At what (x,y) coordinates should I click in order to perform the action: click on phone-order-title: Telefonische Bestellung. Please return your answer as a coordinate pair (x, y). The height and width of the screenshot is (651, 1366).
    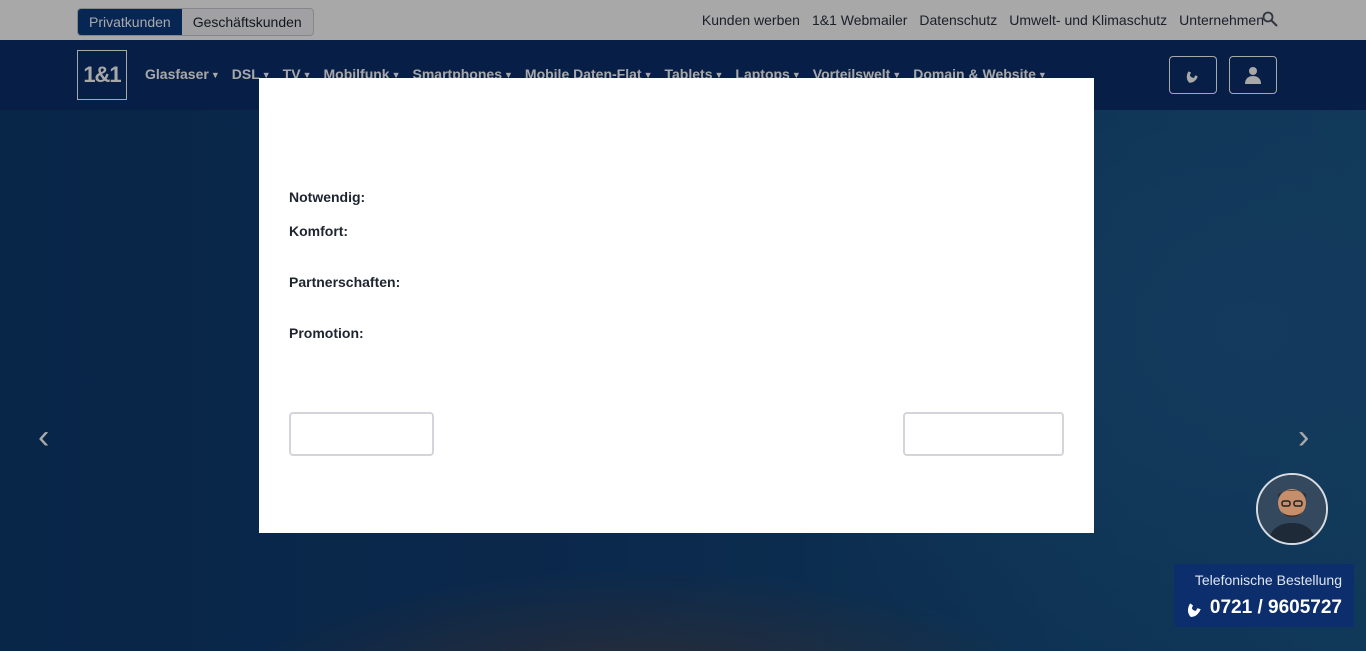
    Looking at the image, I should click on (1268, 580).